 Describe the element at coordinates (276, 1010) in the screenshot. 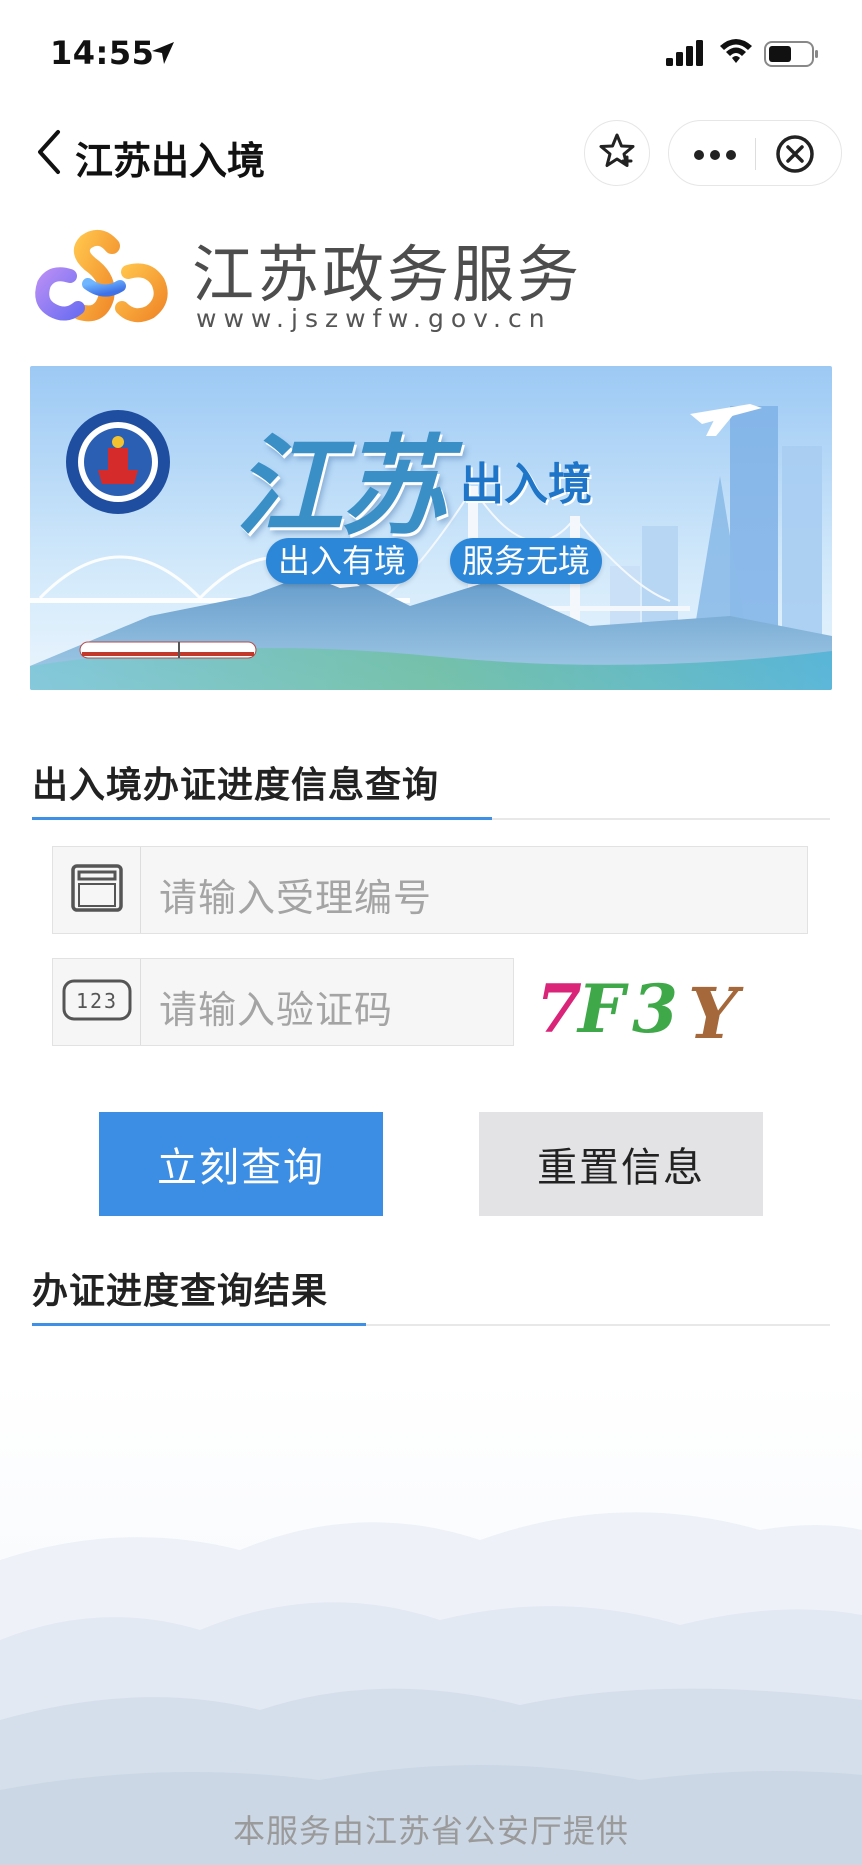

I see `captcha-placeholder: 请输入验证码` at that location.